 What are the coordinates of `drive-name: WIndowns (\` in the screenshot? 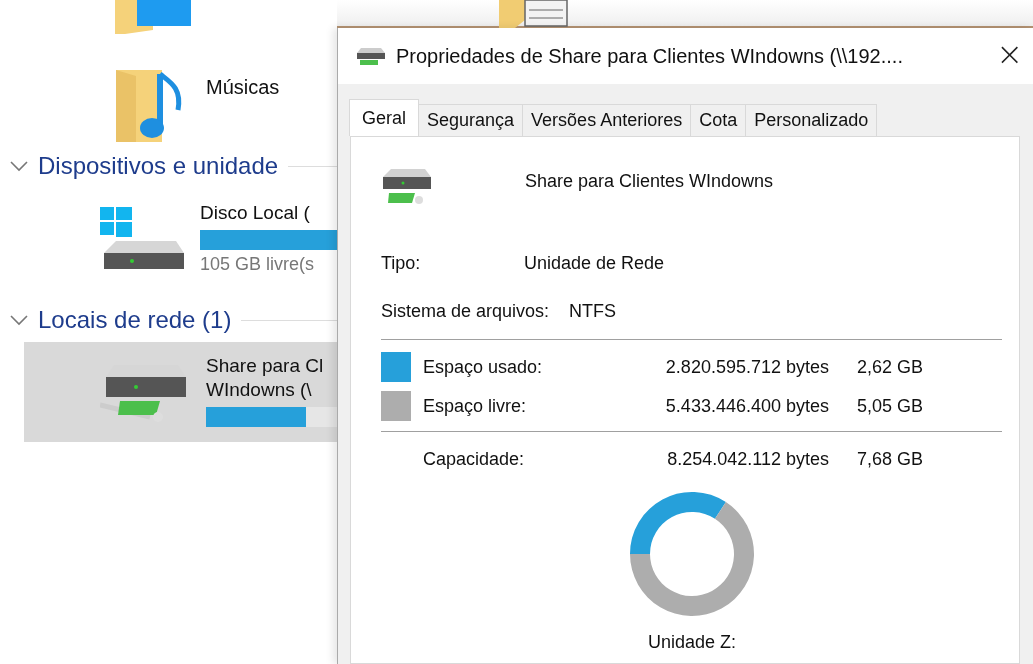 It's located at (259, 390).